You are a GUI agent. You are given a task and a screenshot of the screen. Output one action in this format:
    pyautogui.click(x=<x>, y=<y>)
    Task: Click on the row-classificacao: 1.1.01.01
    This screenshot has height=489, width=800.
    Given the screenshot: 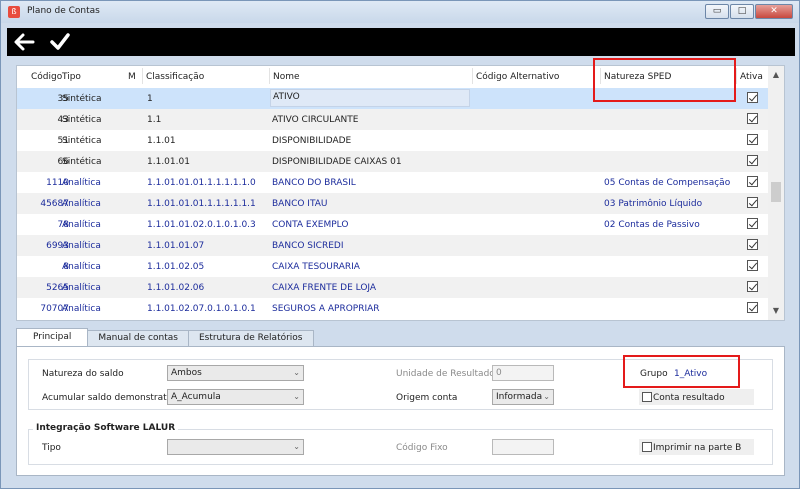 What is the action you would take?
    pyautogui.click(x=168, y=162)
    